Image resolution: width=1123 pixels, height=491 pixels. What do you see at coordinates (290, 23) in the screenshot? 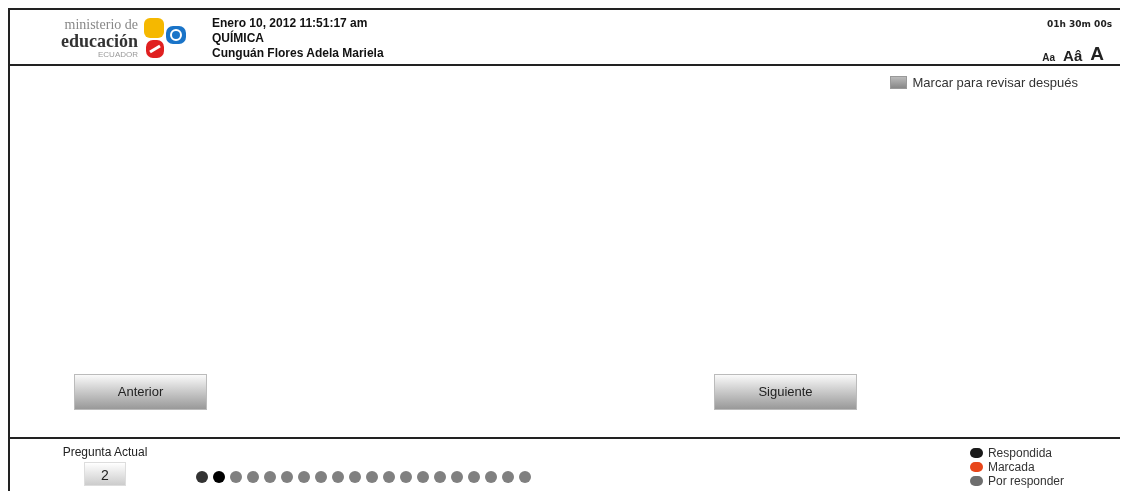
I see `exam-date: Enero 10, 2012 11:51:17 am` at bounding box center [290, 23].